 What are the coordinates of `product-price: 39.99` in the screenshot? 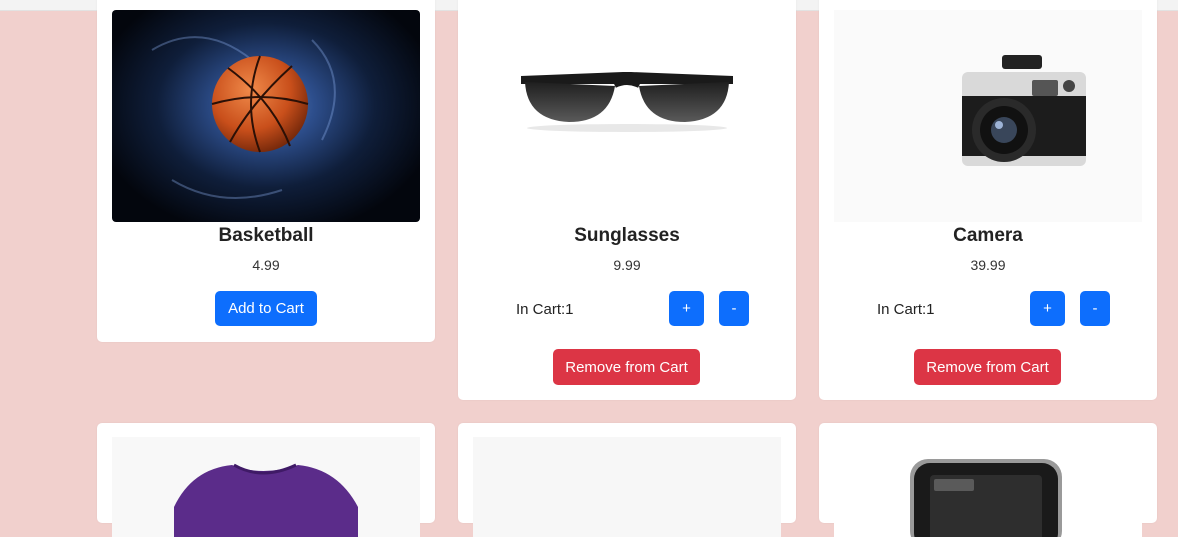 It's located at (988, 265).